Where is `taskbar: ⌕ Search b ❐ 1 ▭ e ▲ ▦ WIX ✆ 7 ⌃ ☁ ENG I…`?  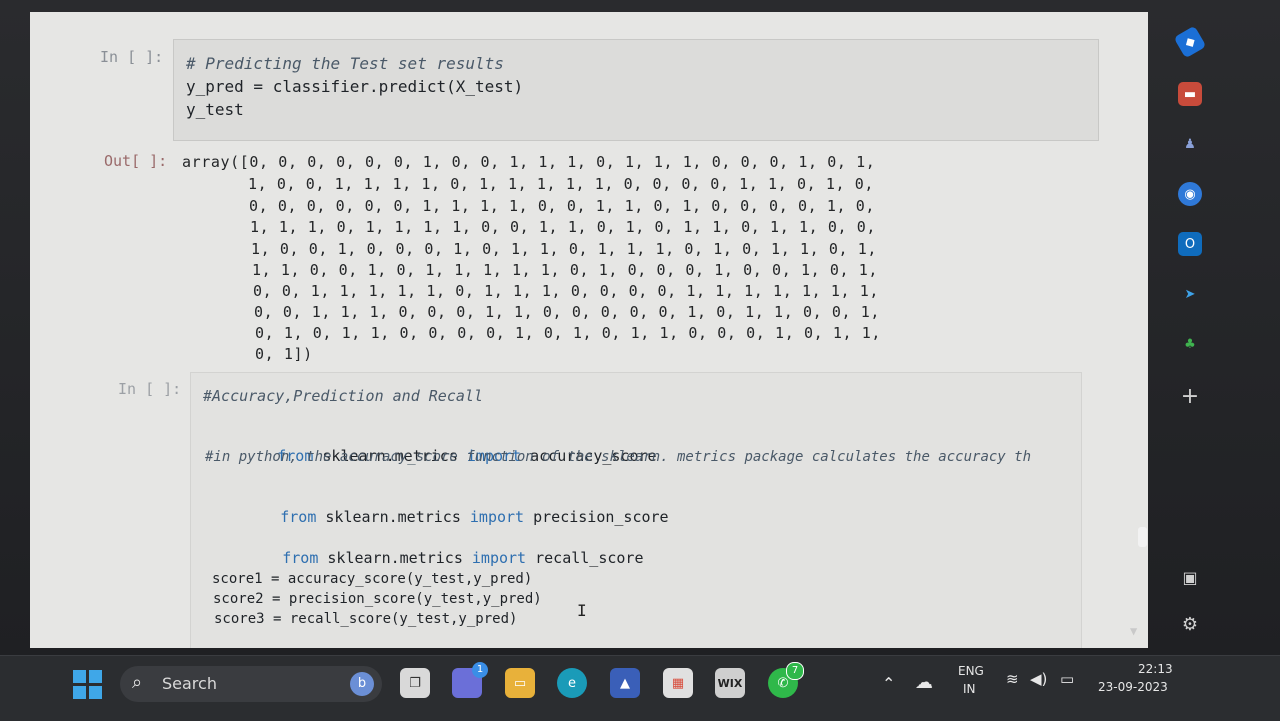
taskbar: ⌕ Search b ❐ 1 ▭ e ▲ ▦ WIX ✆ 7 ⌃ ☁ ENG I… is located at coordinates (640, 688).